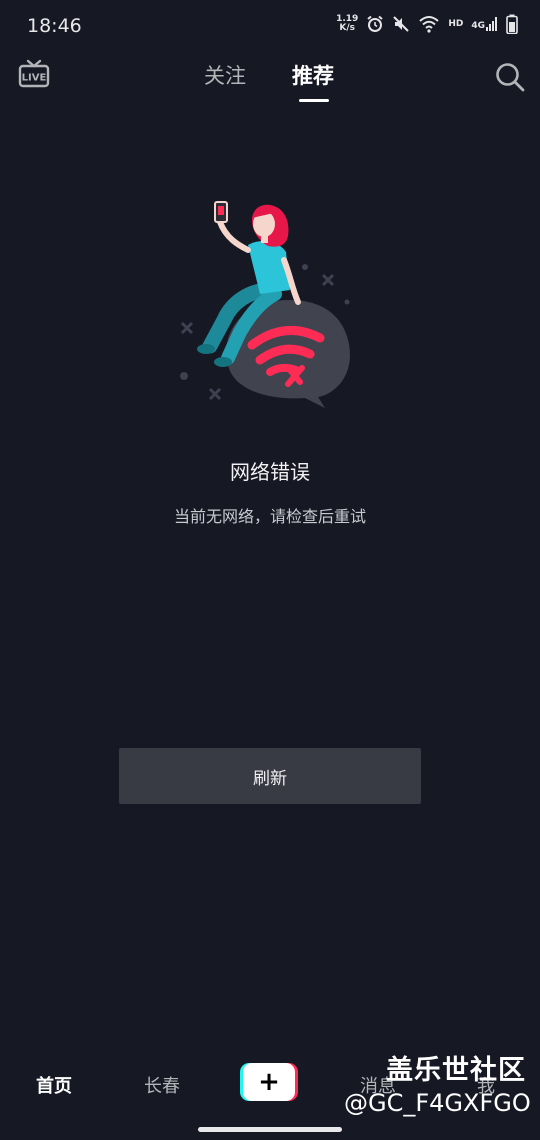 The width and height of the screenshot is (540, 1140). I want to click on tab-city: 长春, so click(162, 1085).